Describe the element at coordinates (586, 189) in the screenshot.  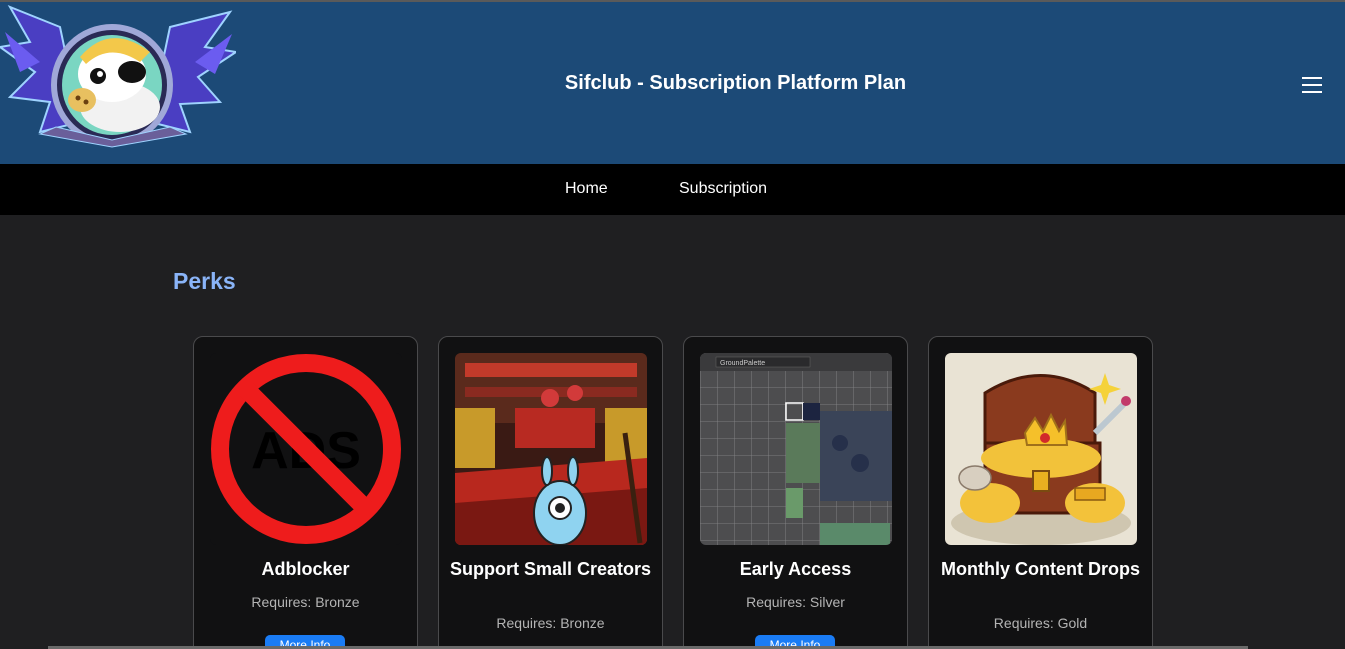
I see `nav-item-home: Home` at that location.